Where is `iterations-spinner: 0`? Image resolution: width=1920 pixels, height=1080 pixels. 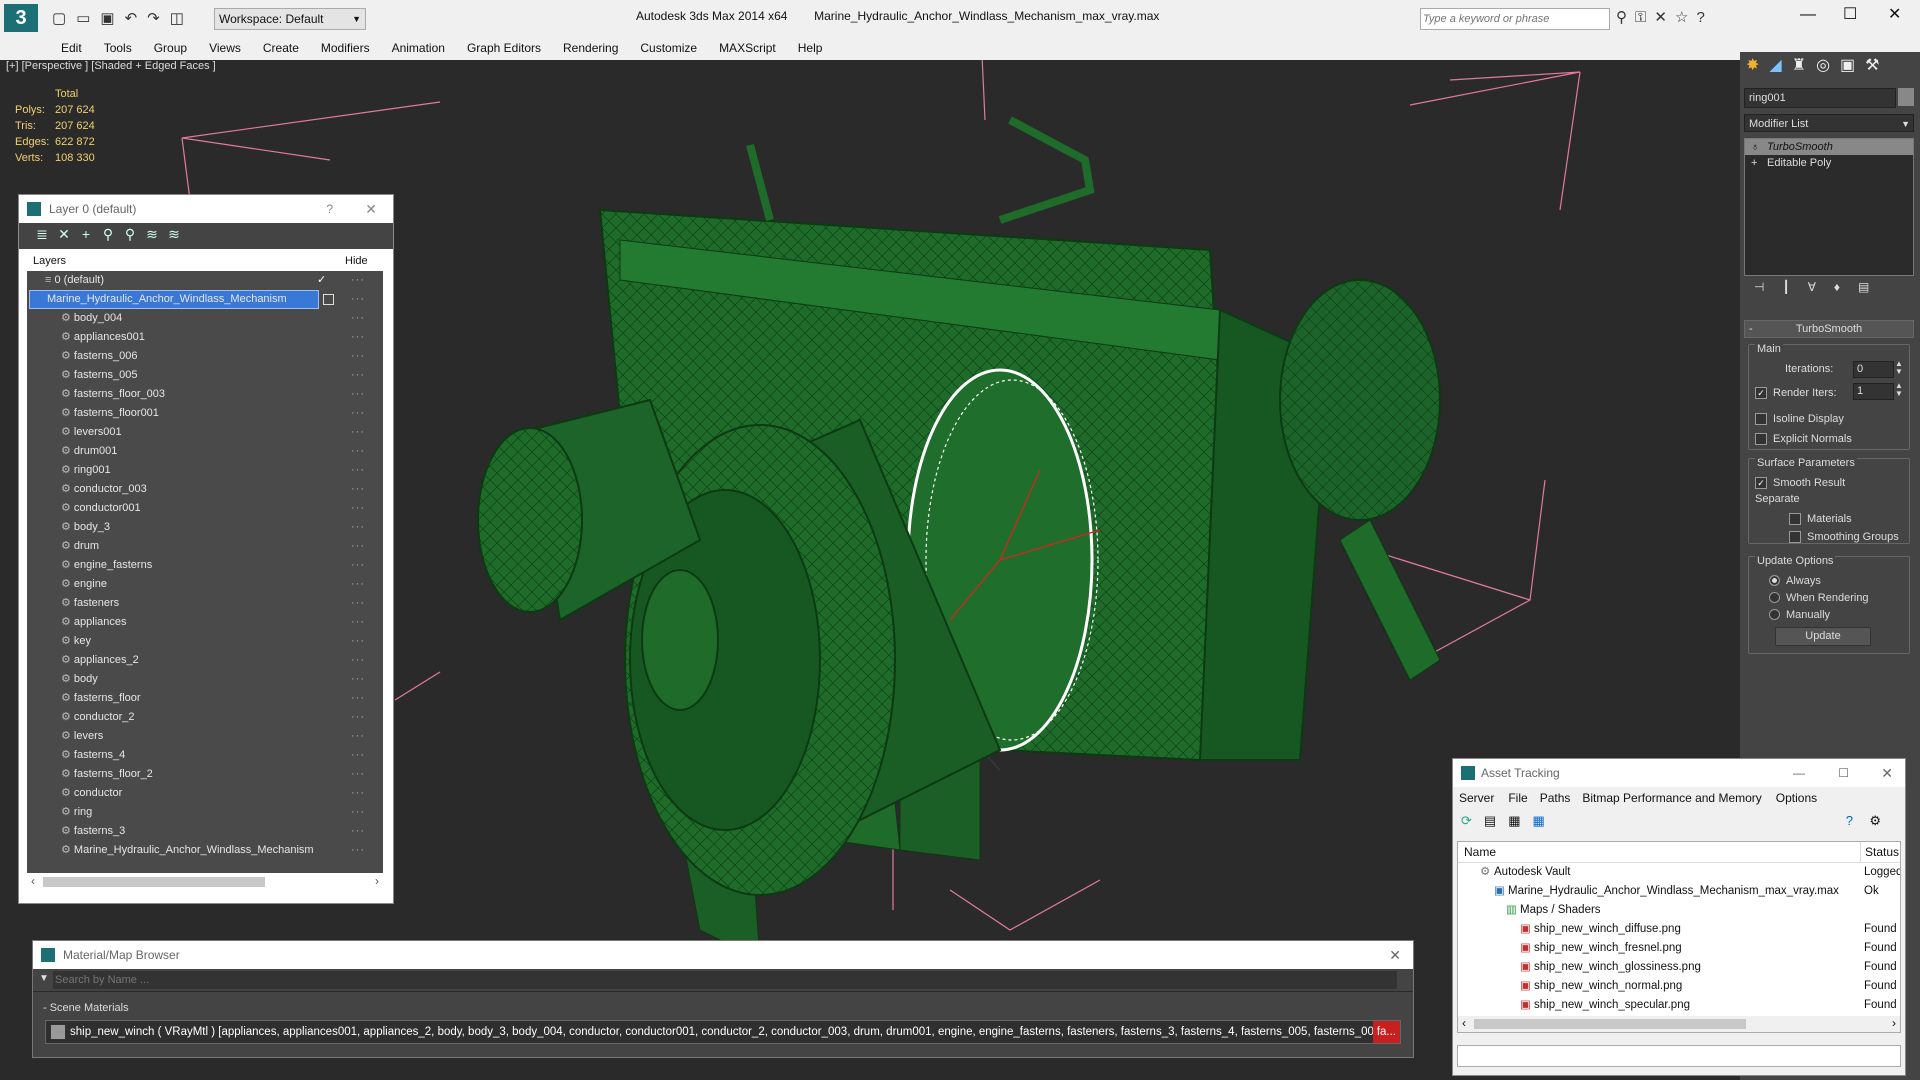 iterations-spinner: 0 is located at coordinates (1873, 369).